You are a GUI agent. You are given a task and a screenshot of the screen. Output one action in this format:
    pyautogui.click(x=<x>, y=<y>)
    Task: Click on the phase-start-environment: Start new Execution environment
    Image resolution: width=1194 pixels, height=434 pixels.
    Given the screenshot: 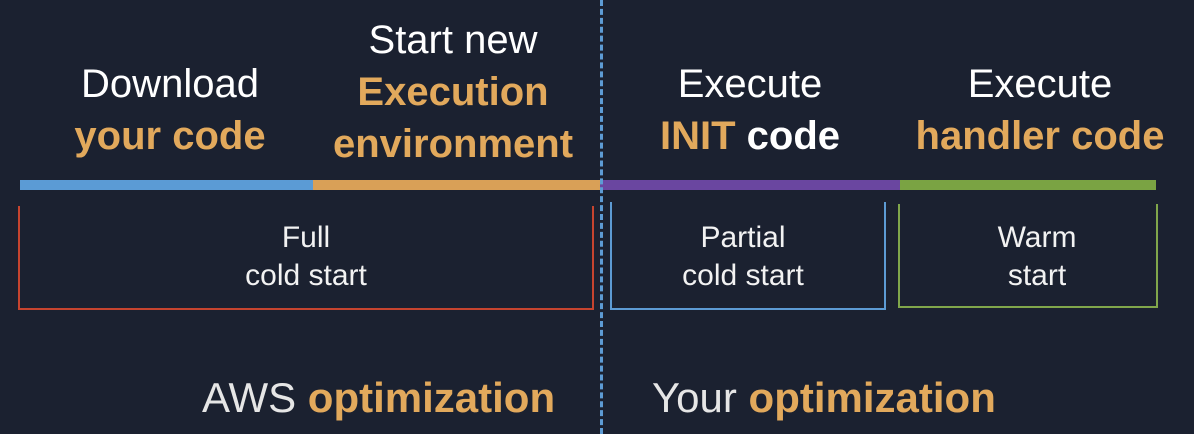 What is the action you would take?
    pyautogui.click(x=453, y=92)
    